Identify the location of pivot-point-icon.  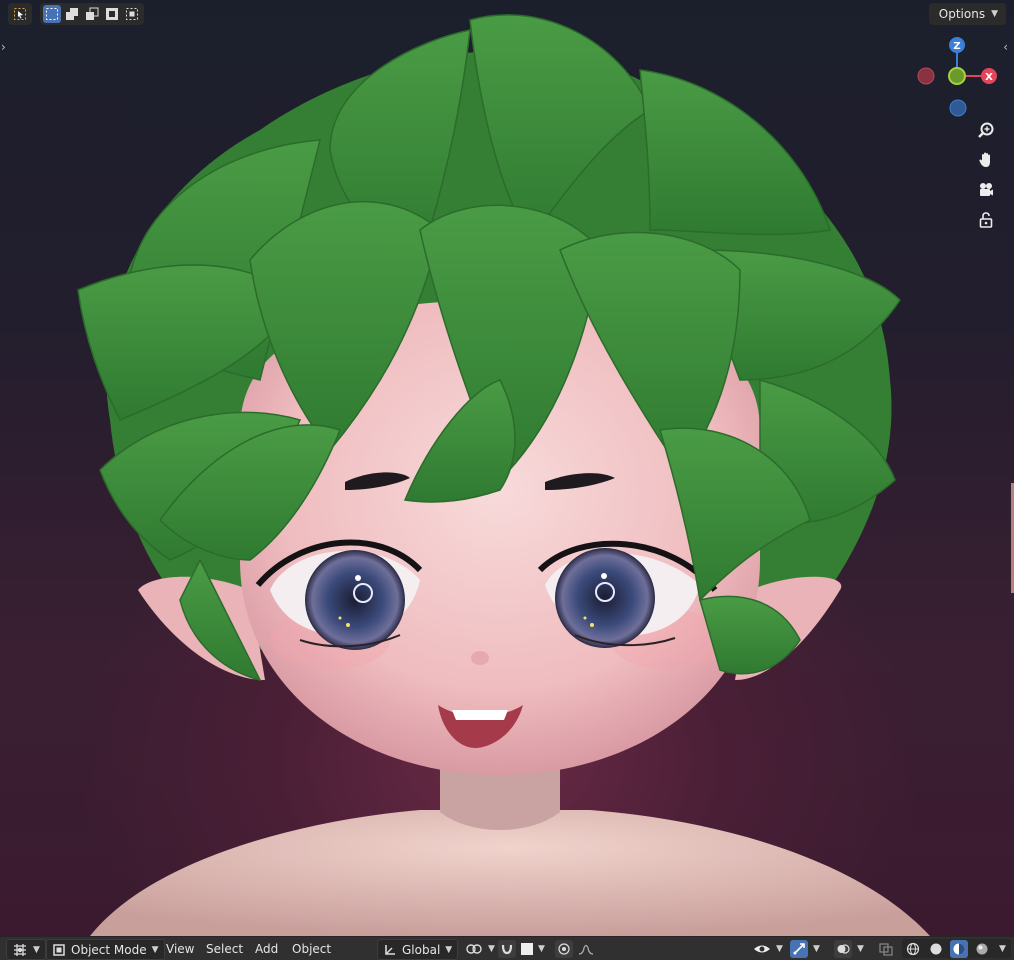
(474, 948).